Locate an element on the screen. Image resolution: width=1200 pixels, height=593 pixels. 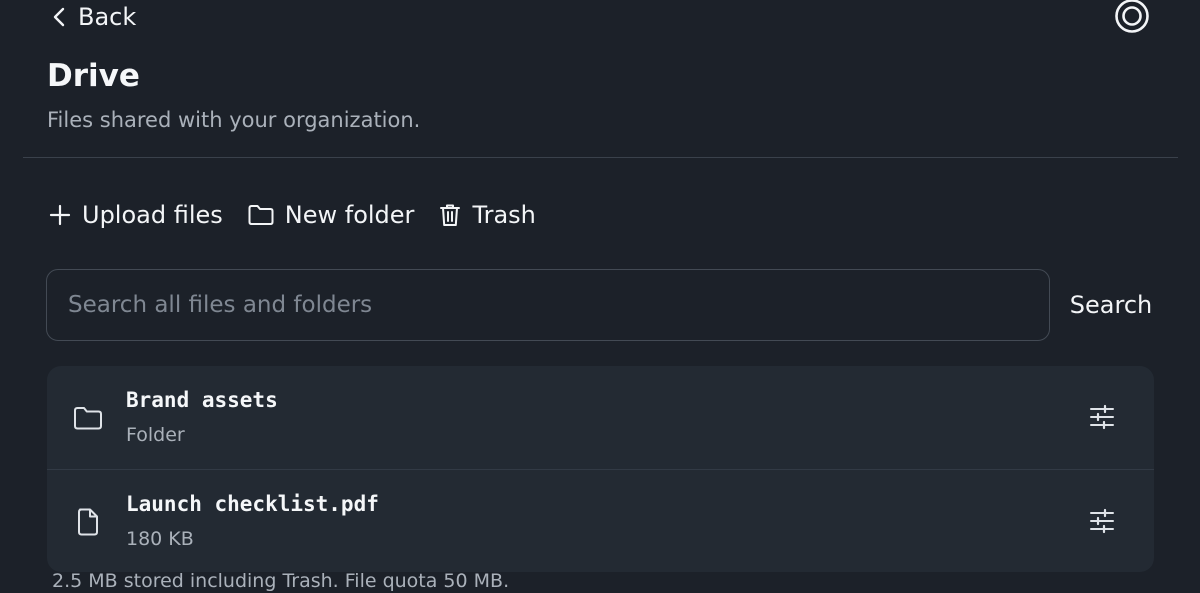
upload-files-label: Upload files is located at coordinates (152, 215).